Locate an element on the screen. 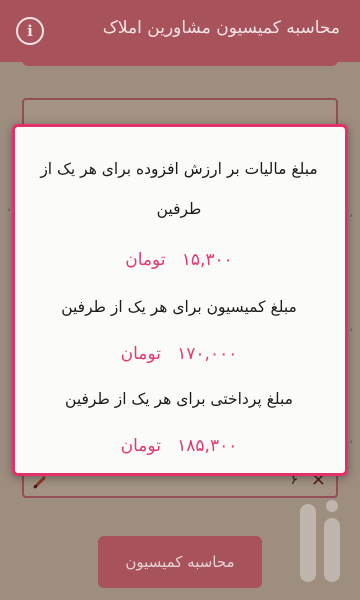  app-bar: محاسبه کمیسیون مشاورین املاک i is located at coordinates (180, 31).